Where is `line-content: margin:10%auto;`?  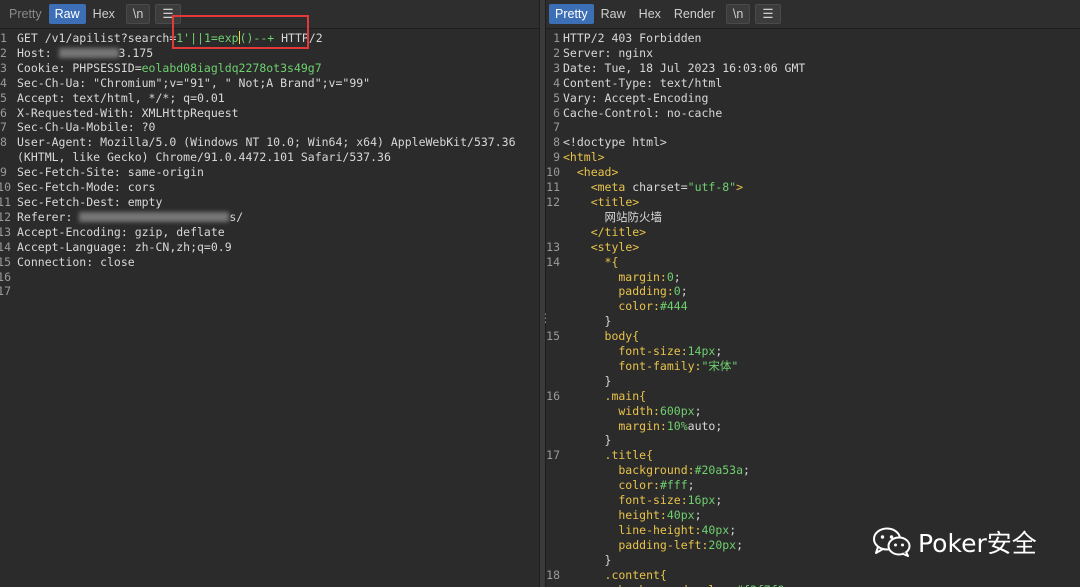
line-content: margin:10%auto; is located at coordinates (642, 426).